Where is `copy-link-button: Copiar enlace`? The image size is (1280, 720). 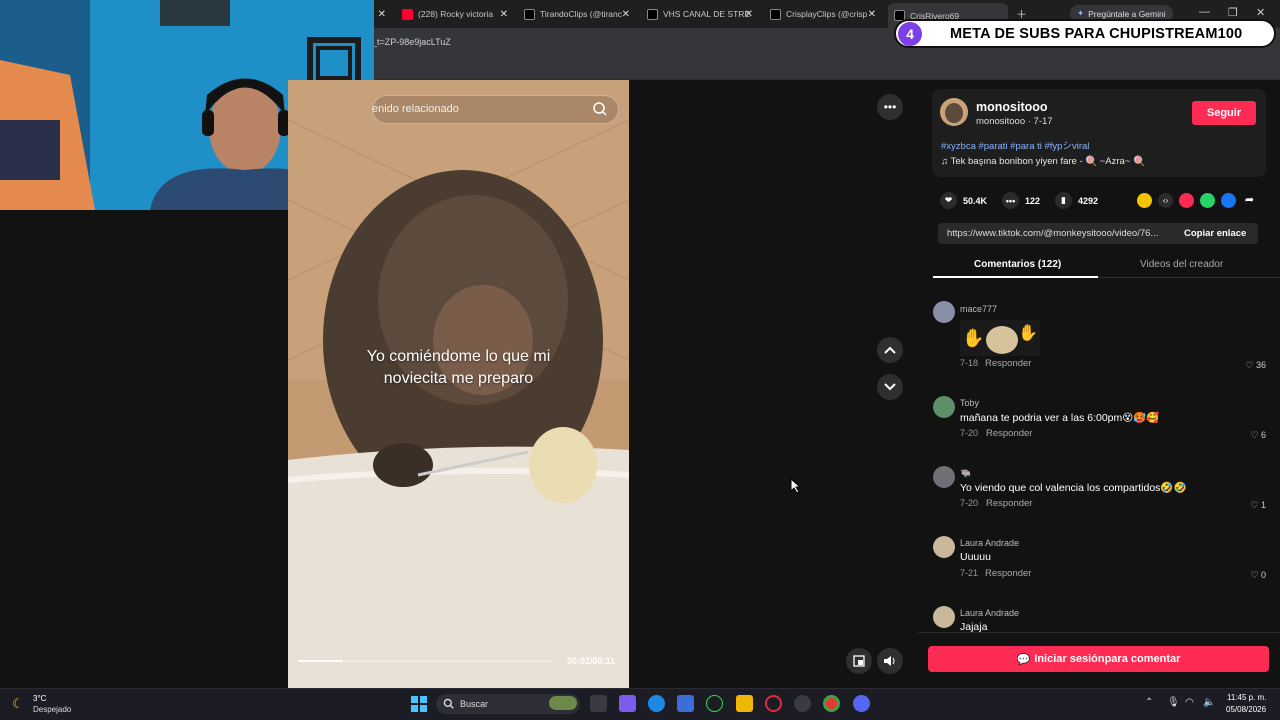 copy-link-button: Copiar enlace is located at coordinates (1215, 233).